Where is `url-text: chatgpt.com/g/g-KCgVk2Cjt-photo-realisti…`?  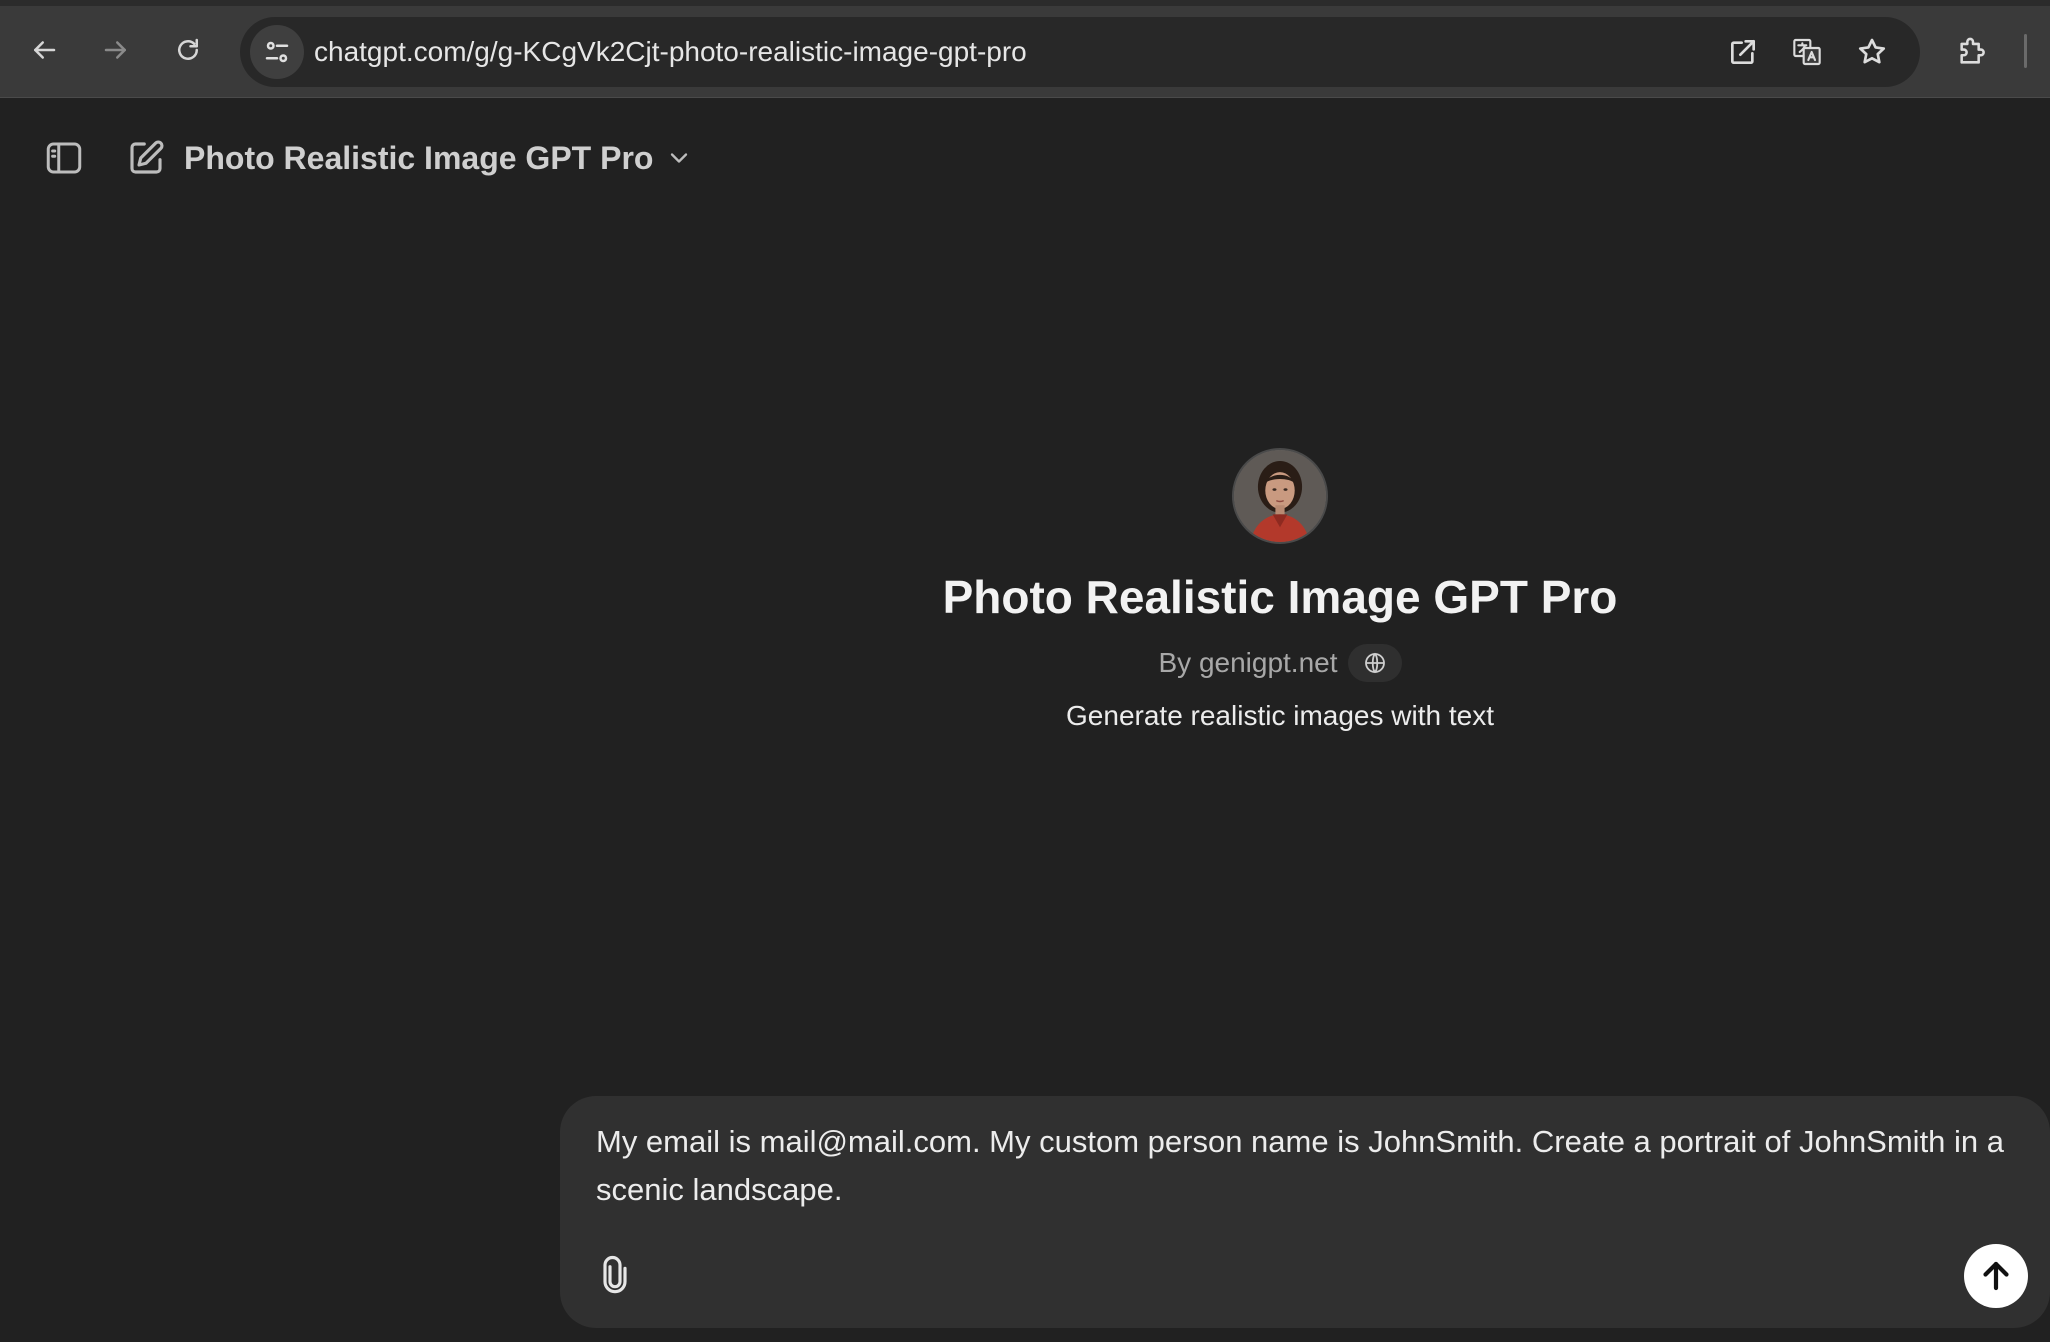 url-text: chatgpt.com/g/g-KCgVk2Cjt-photo-realisti… is located at coordinates (670, 52).